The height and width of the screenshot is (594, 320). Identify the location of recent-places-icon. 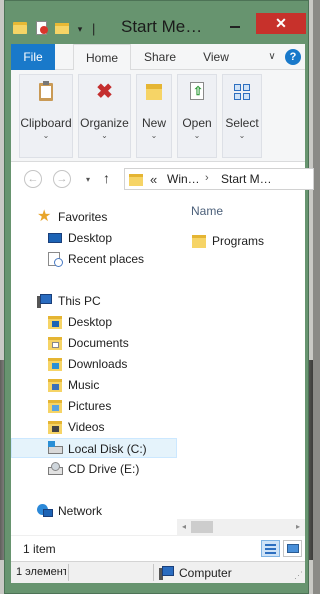
(55, 259).